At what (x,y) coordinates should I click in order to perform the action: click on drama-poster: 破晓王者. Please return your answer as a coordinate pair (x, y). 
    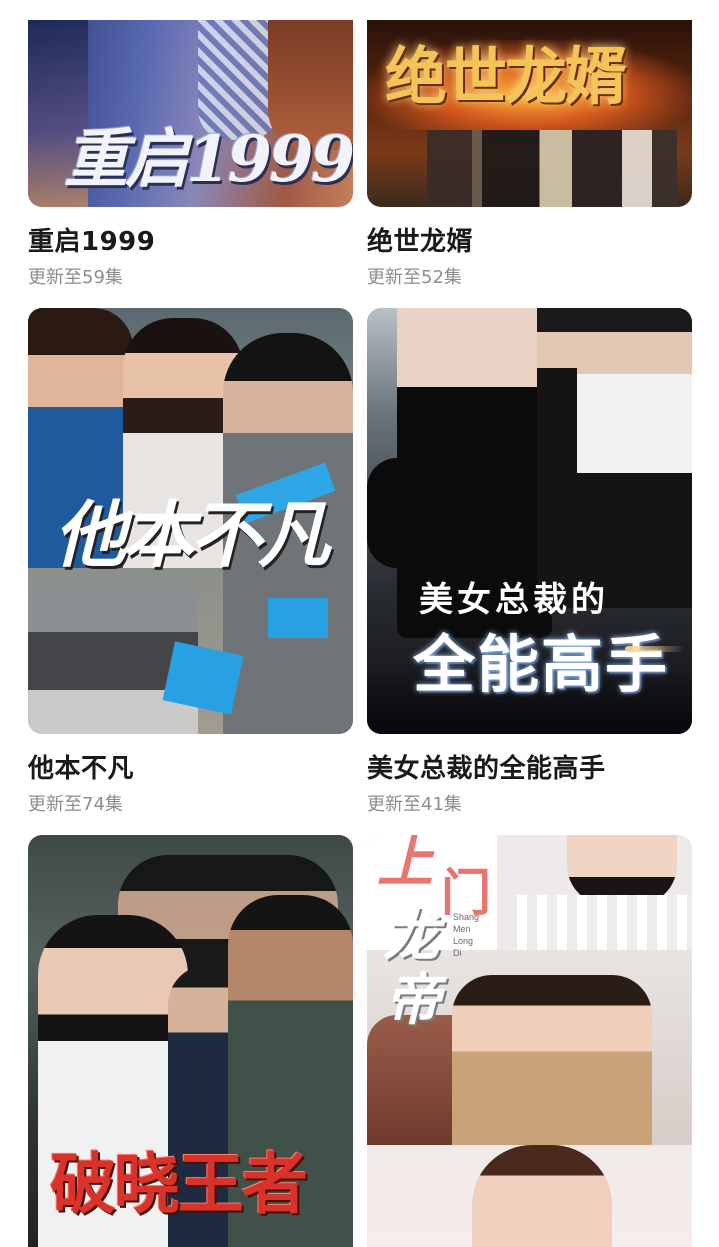
    Looking at the image, I should click on (190, 1041).